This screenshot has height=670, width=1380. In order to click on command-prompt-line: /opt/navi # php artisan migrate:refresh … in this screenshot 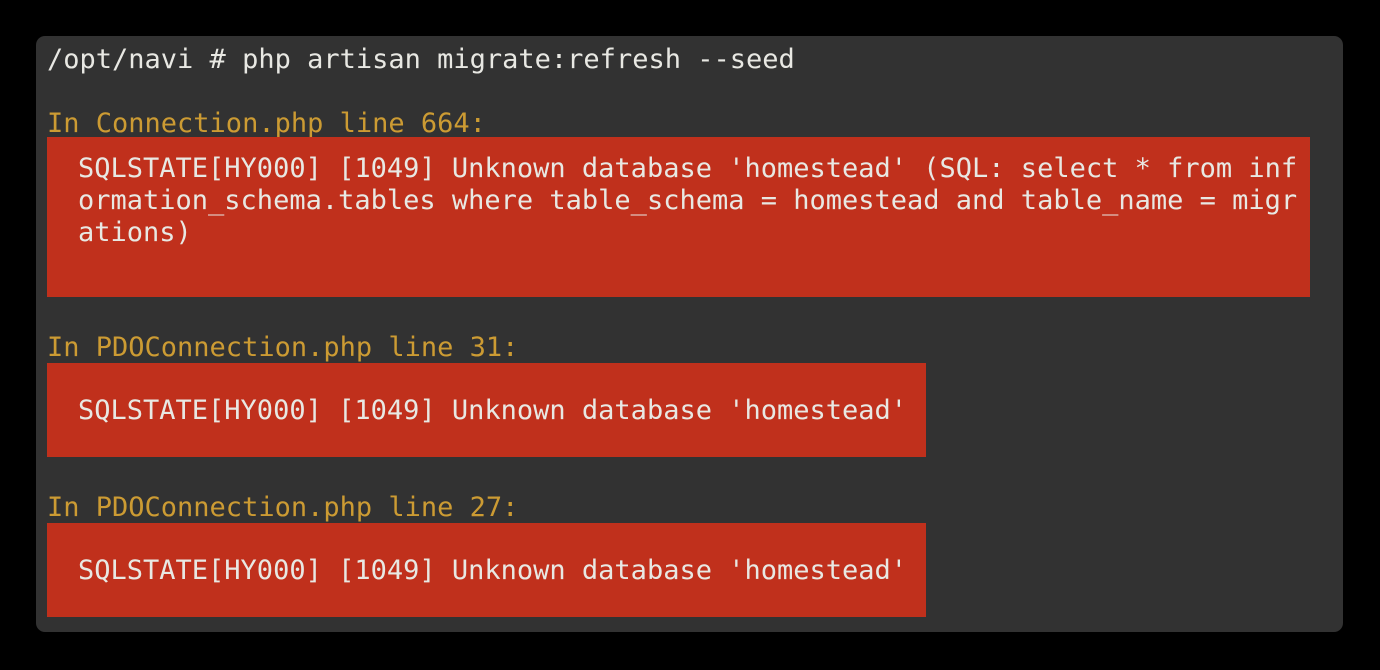, I will do `click(421, 59)`.